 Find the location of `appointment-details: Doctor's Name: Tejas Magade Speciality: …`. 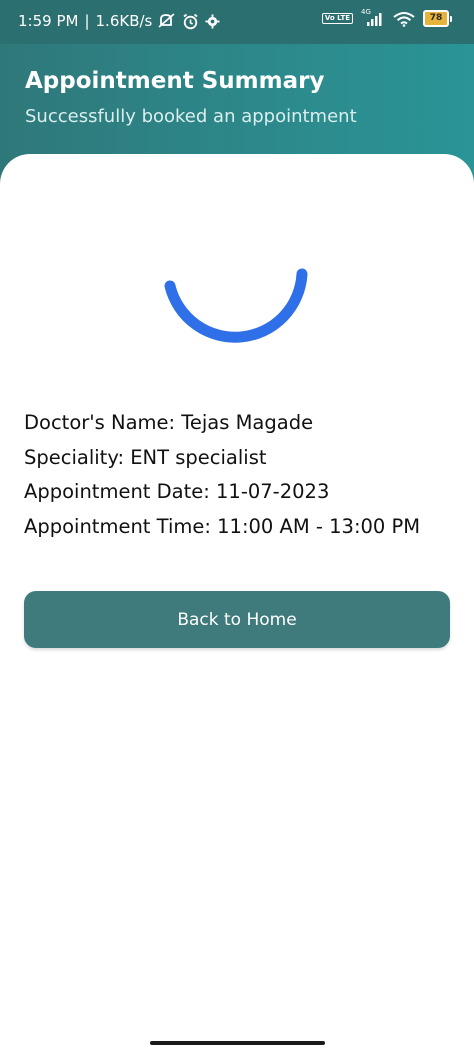

appointment-details: Doctor's Name: Tejas Magade Speciality: … is located at coordinates (222, 475).